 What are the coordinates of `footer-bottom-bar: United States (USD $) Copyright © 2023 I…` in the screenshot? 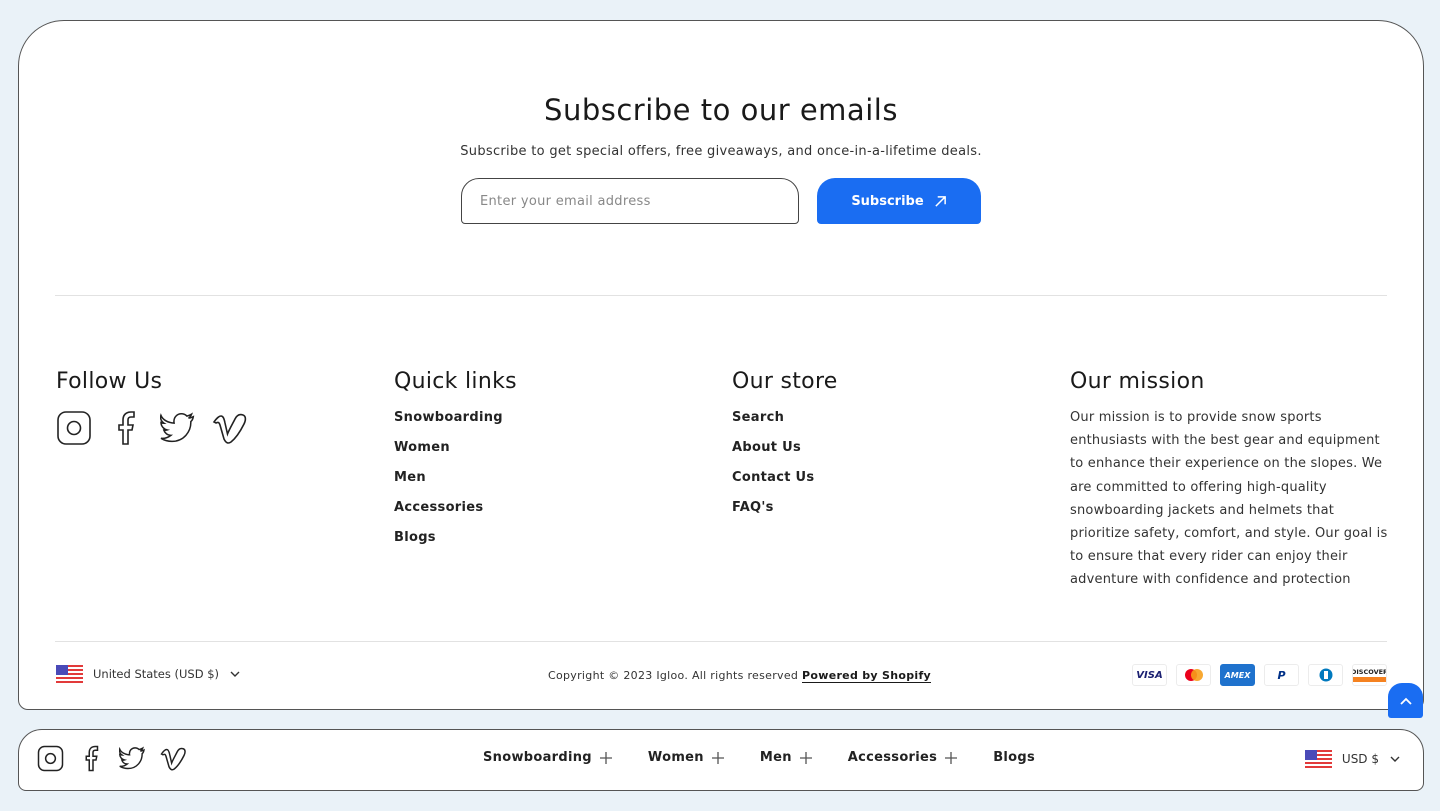 It's located at (721, 676).